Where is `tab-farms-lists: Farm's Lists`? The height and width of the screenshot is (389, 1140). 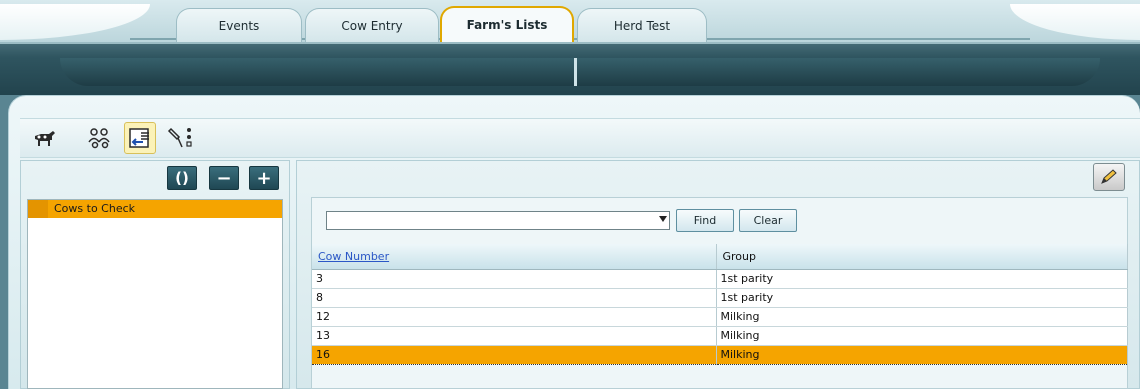
tab-farms-lists: Farm's Lists is located at coordinates (507, 24).